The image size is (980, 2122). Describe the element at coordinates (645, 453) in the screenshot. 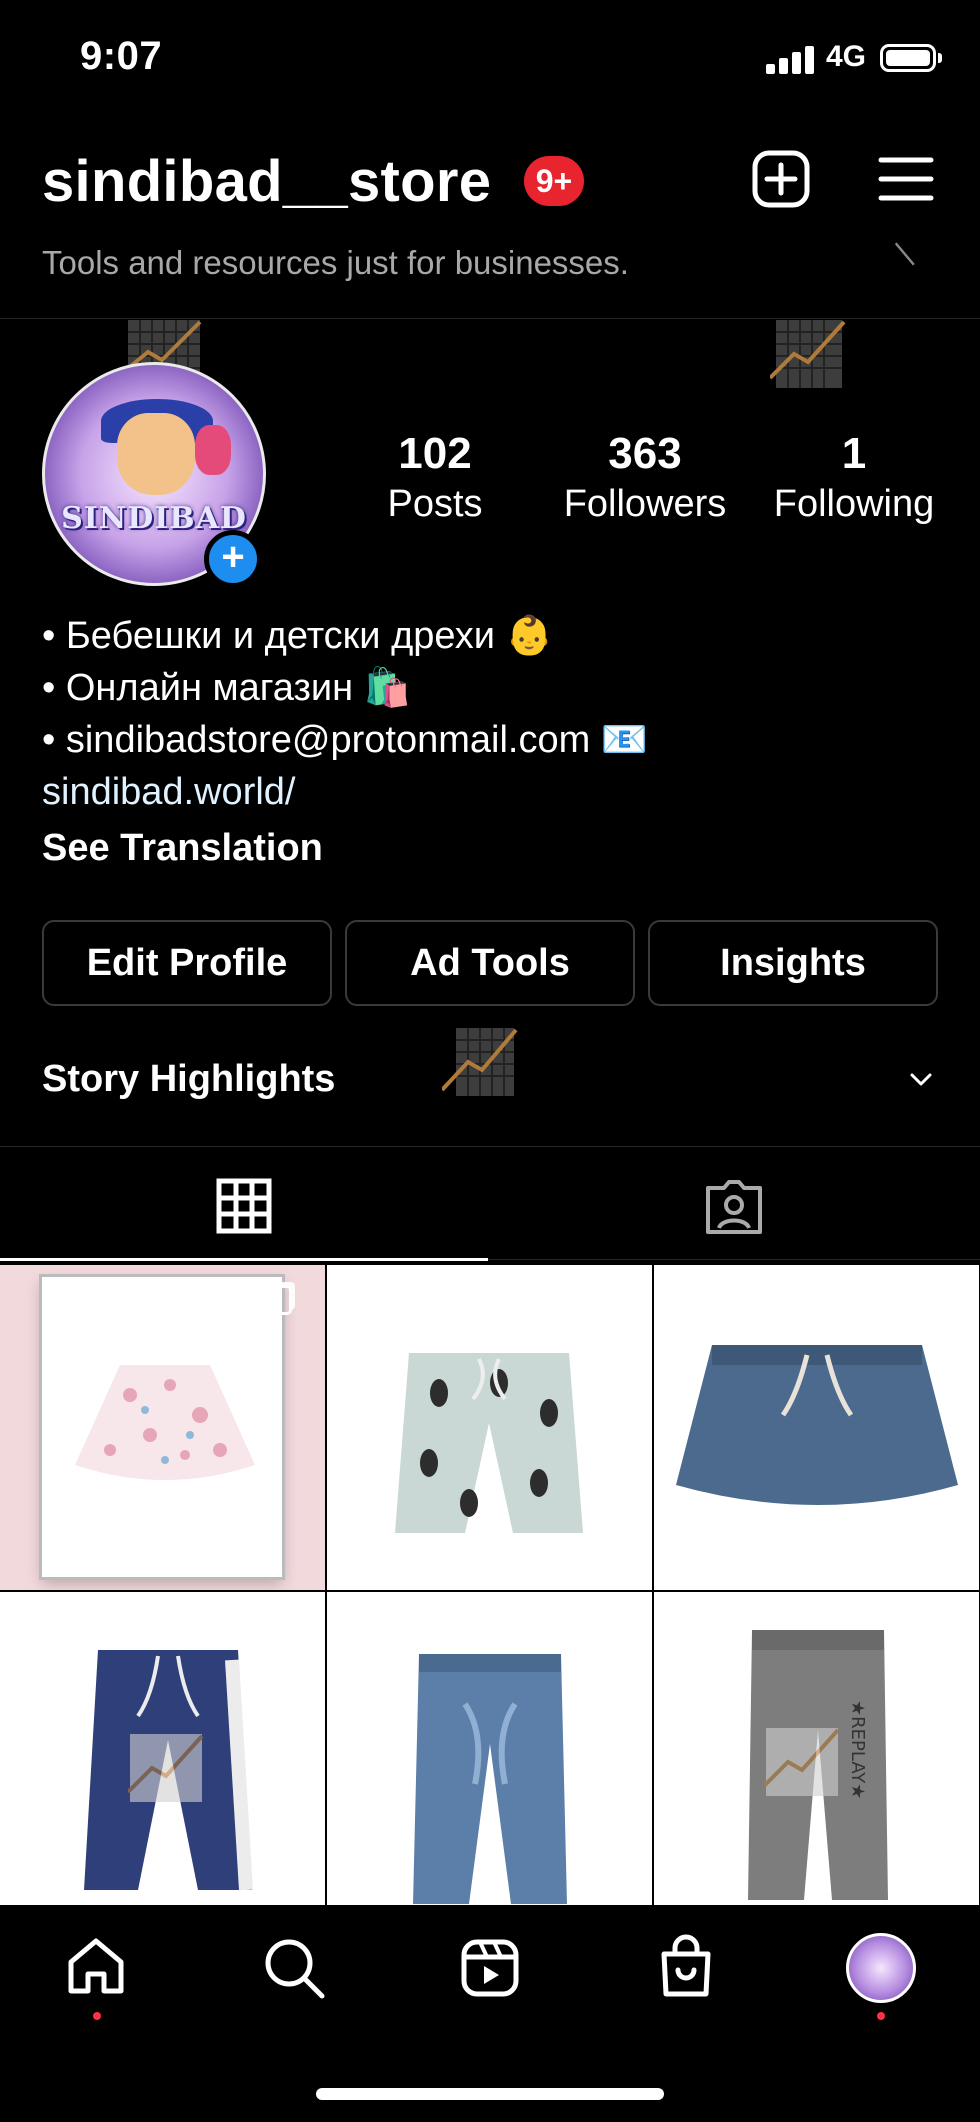

I see `stat-value: 363` at that location.